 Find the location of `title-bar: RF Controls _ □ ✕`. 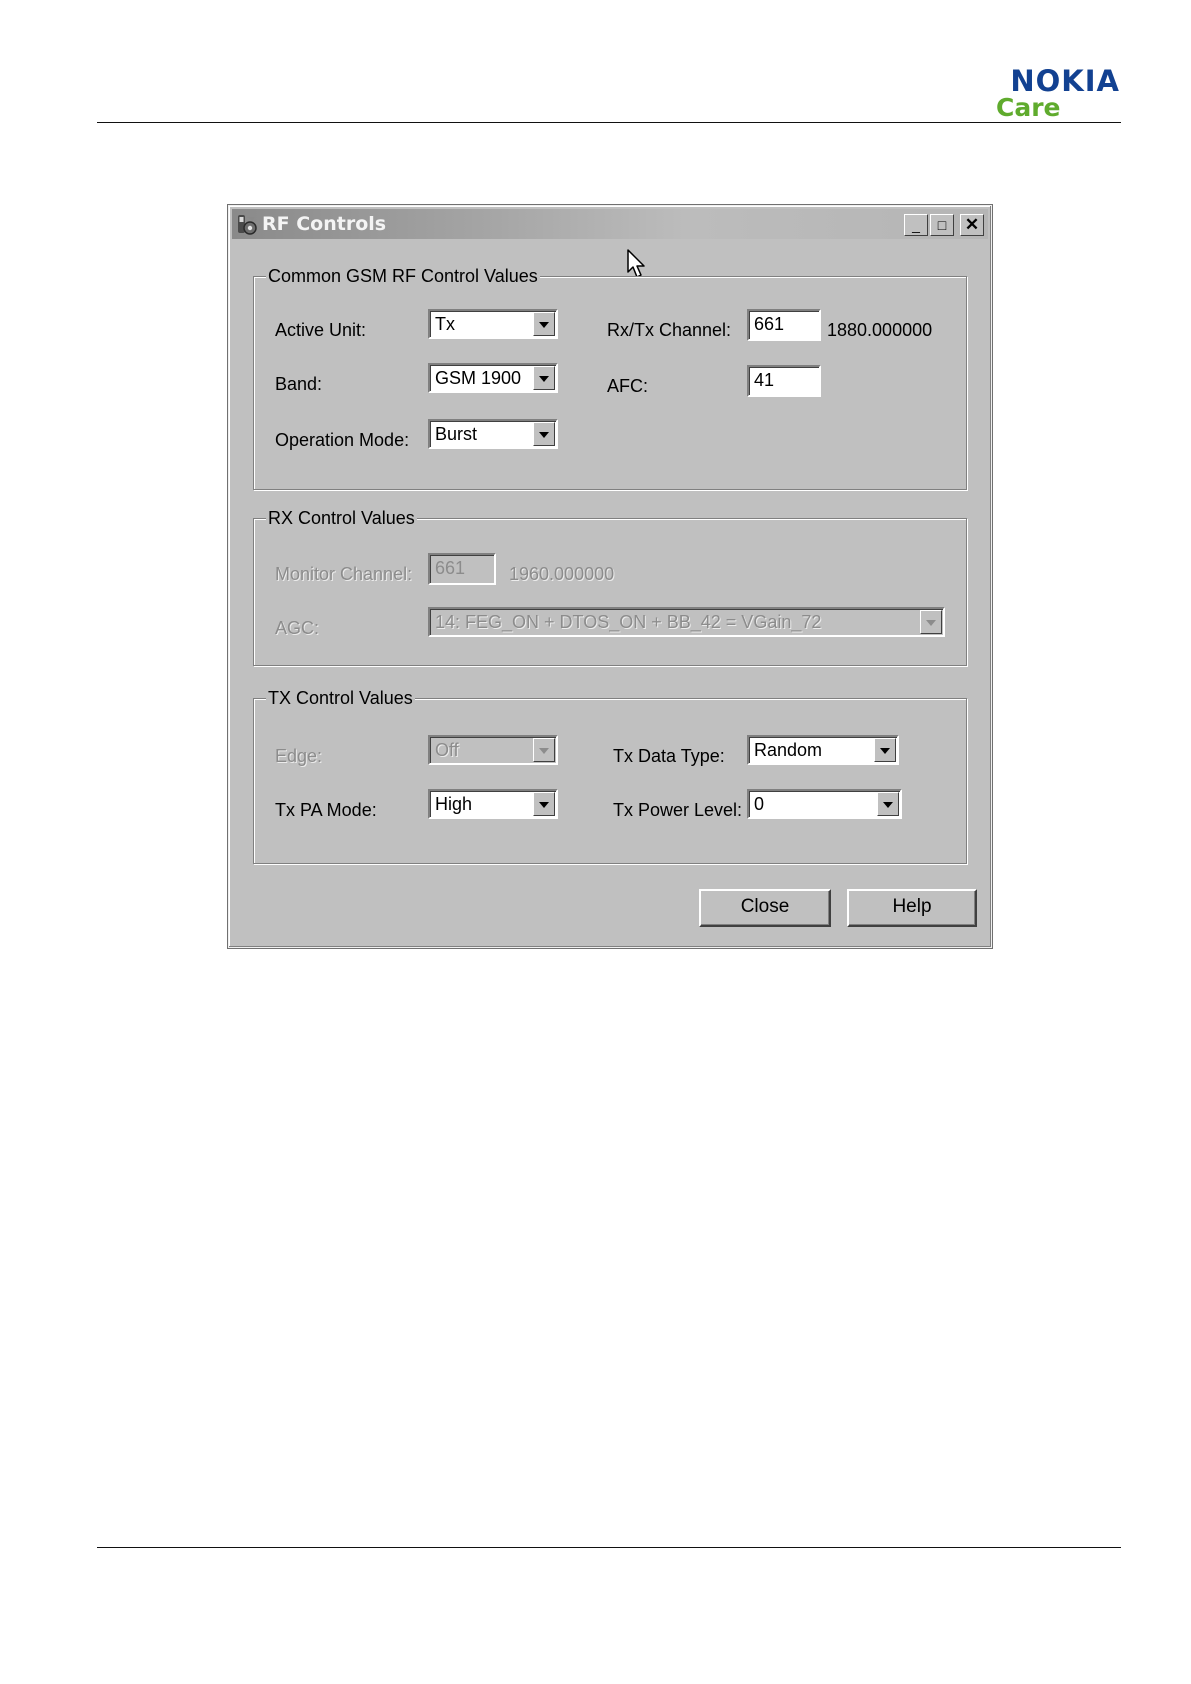

title-bar: RF Controls _ □ ✕ is located at coordinates (610, 224).